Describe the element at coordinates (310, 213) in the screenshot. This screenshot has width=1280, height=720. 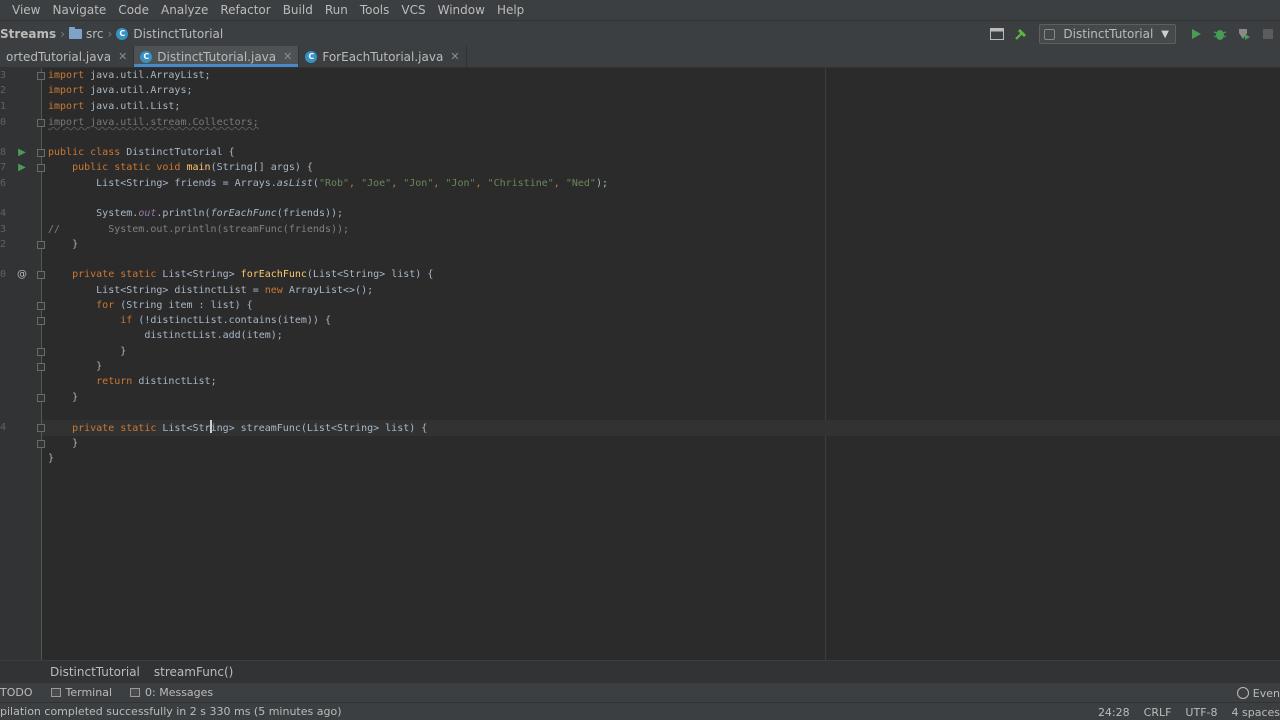
I see `code-text: (friends));` at that location.